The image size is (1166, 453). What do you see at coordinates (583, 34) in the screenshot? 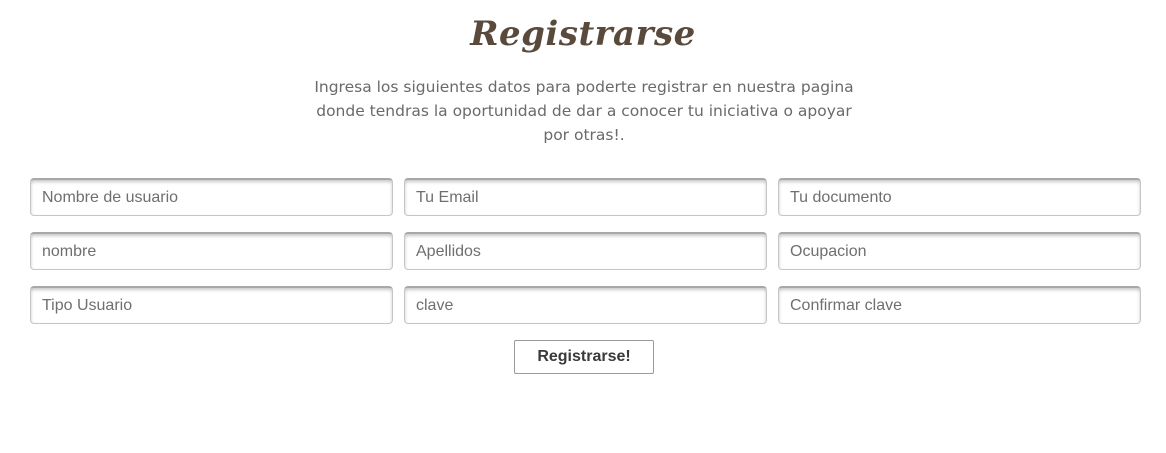
I see `page-title: Registrarse` at bounding box center [583, 34].